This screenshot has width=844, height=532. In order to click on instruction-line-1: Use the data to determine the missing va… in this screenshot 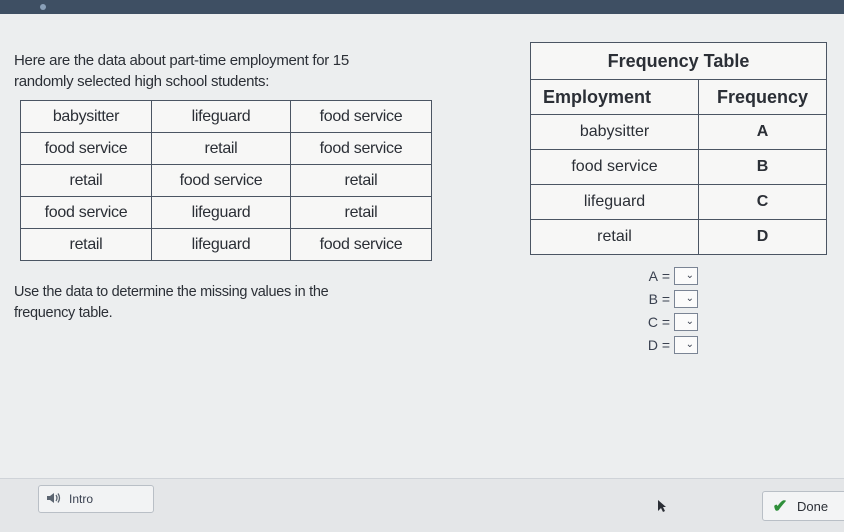, I will do `click(171, 292)`.